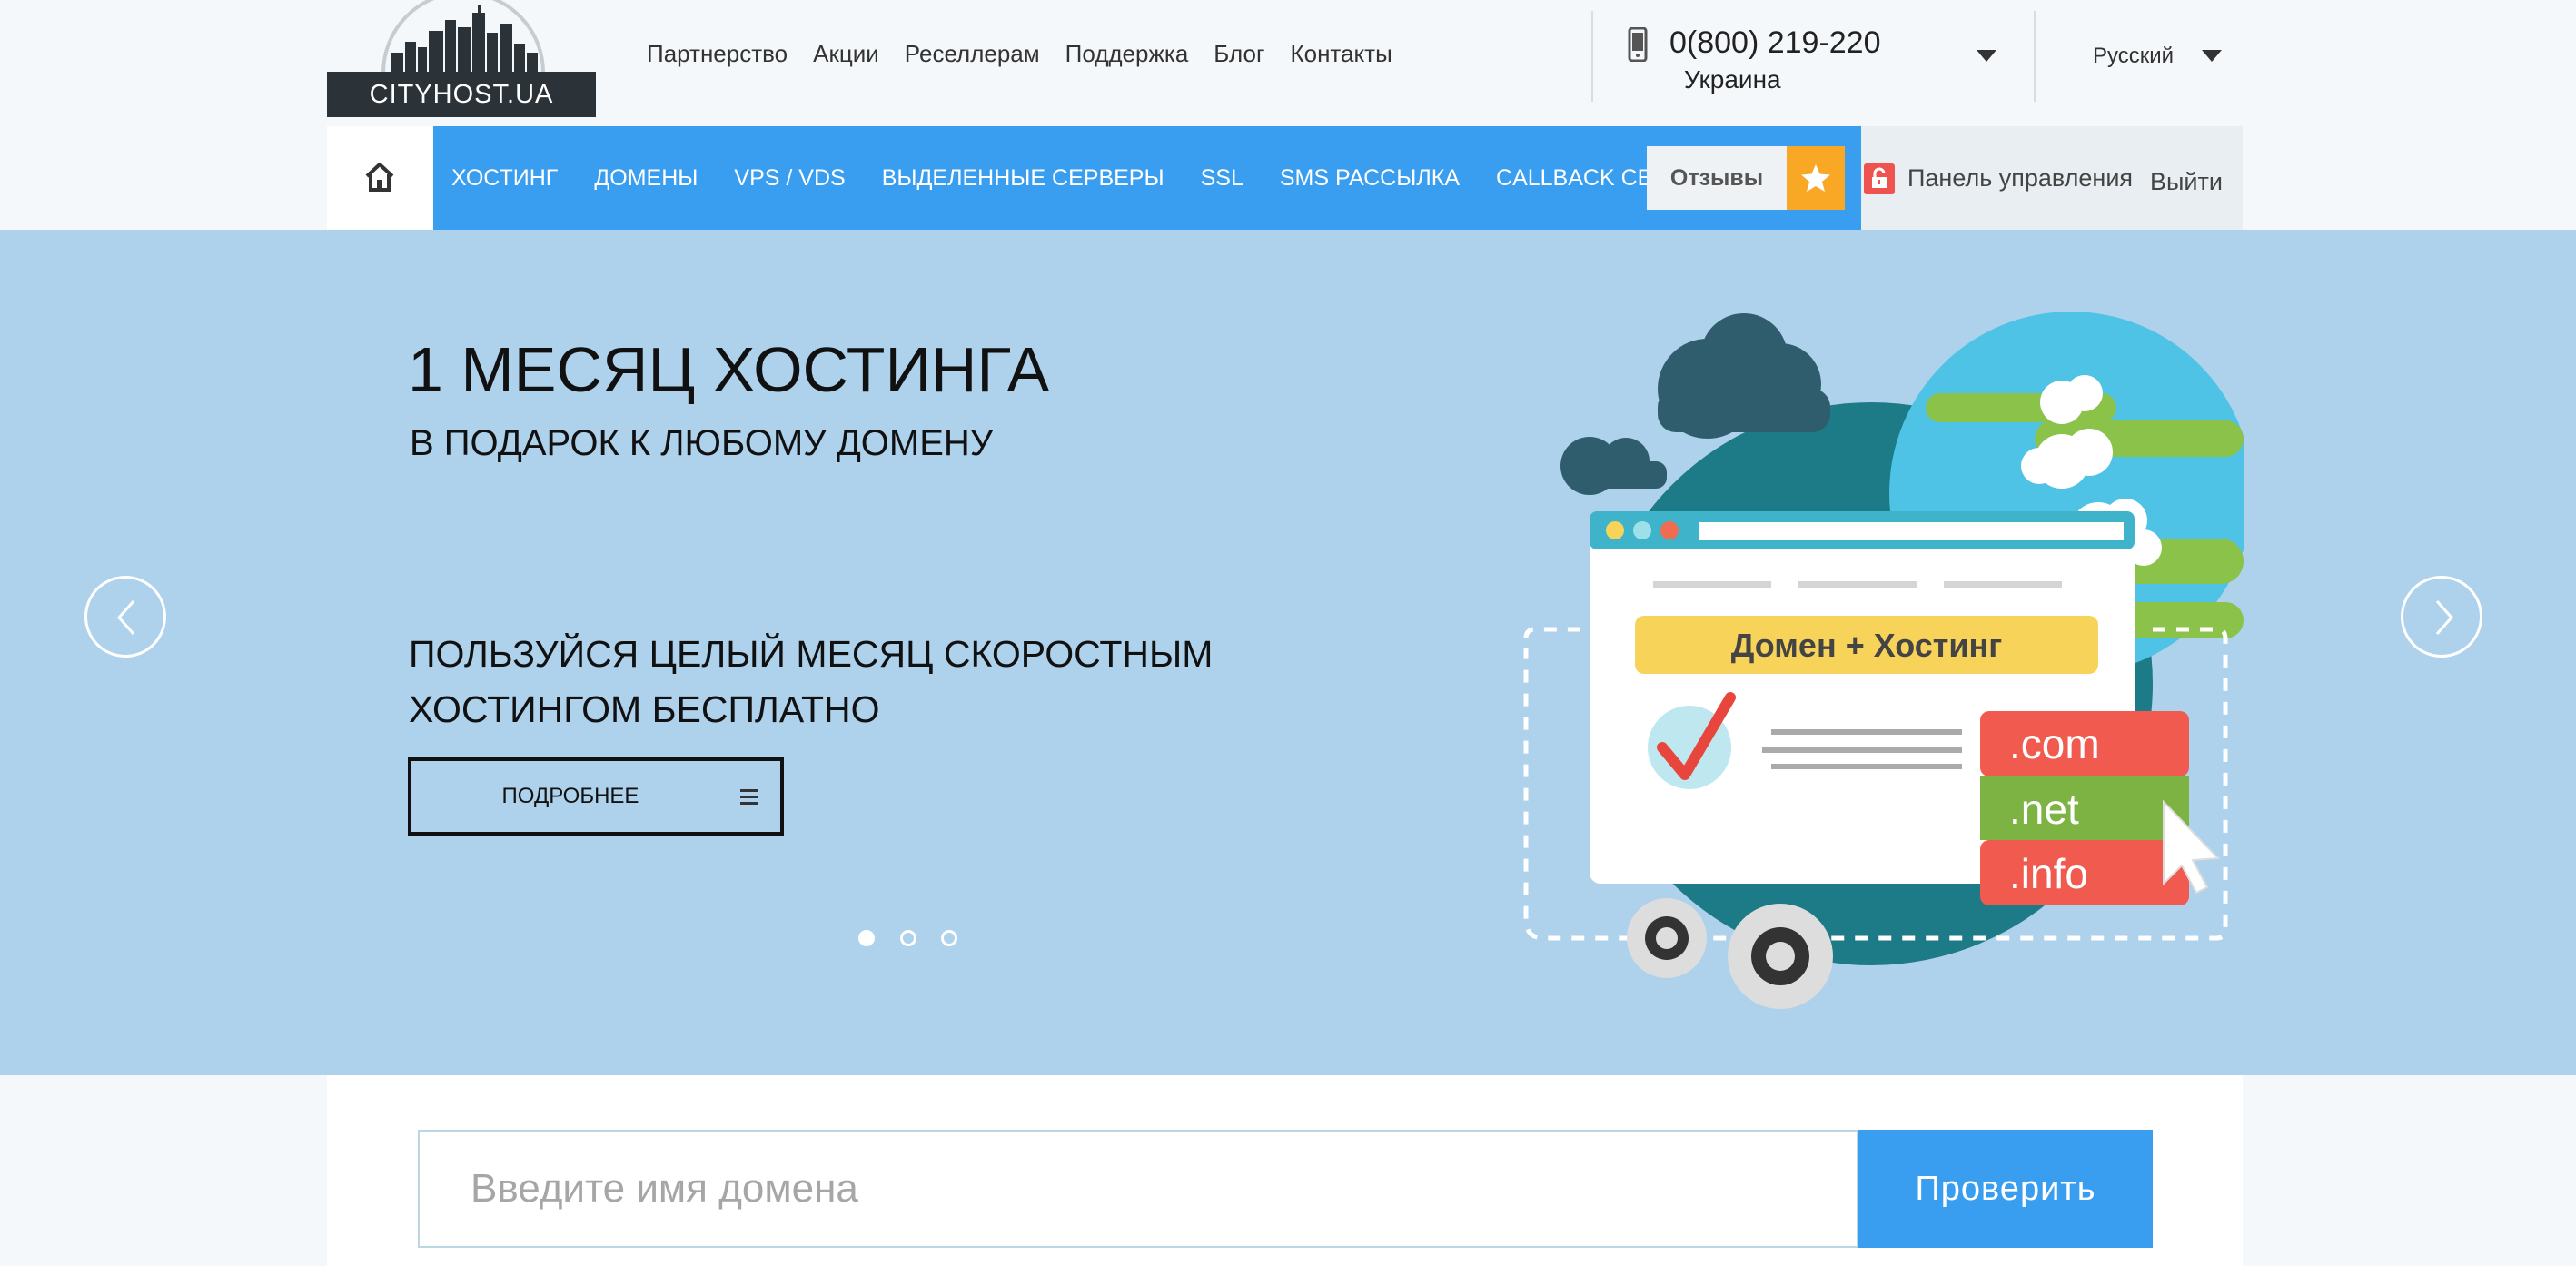  What do you see at coordinates (2212, 56) in the screenshot?
I see `language-dropdown-icon` at bounding box center [2212, 56].